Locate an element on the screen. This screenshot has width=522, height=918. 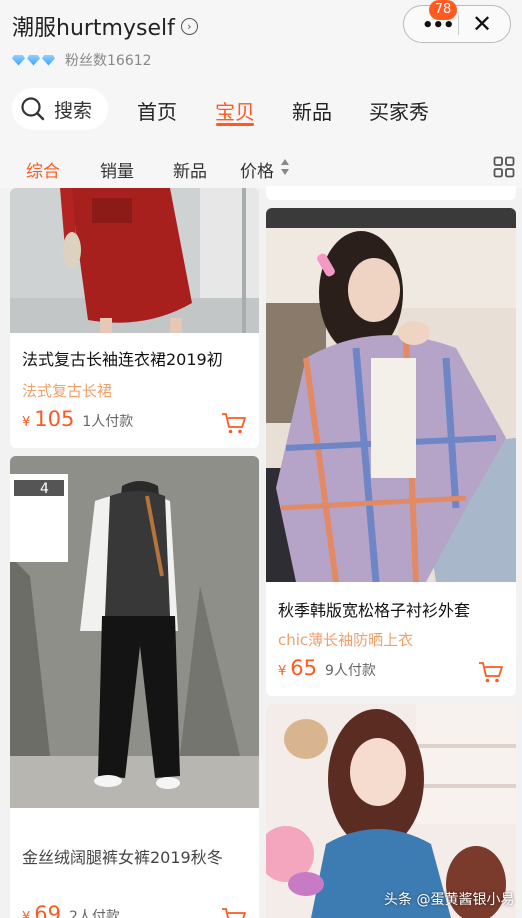
sort-sales: 销量 is located at coordinates (117, 169).